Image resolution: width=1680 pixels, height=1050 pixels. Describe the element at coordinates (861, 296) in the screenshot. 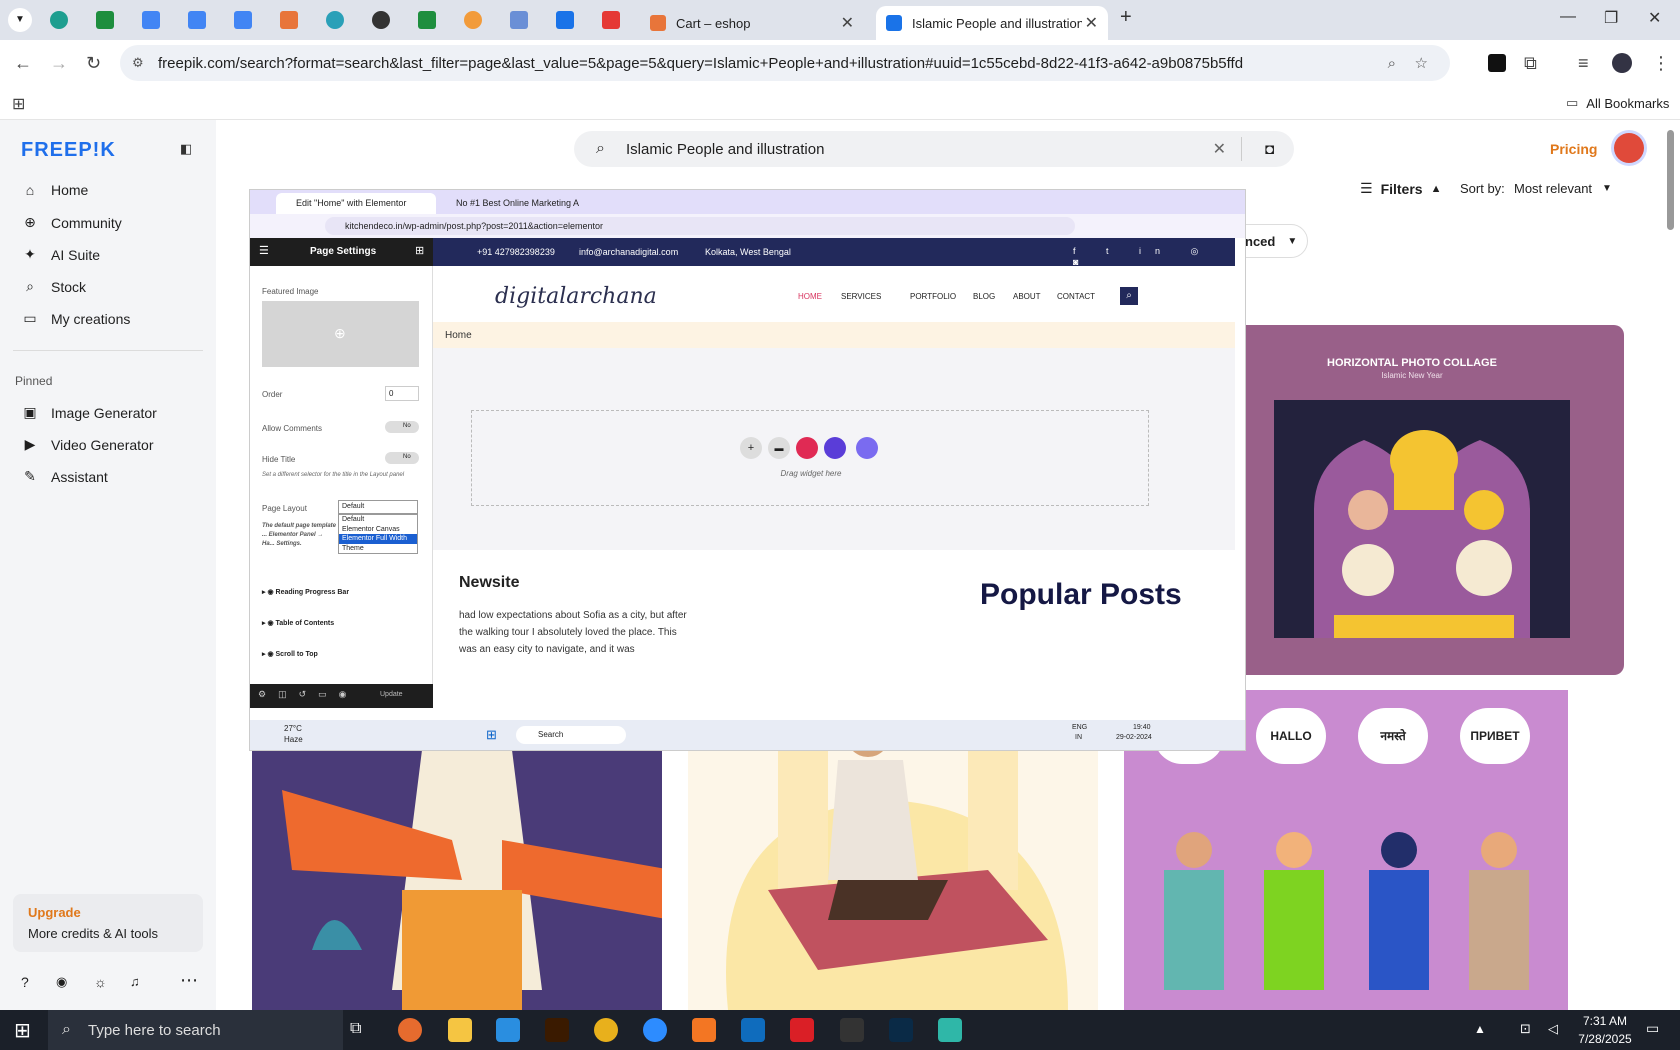

I see `site-menu-services: SERVICES` at that location.